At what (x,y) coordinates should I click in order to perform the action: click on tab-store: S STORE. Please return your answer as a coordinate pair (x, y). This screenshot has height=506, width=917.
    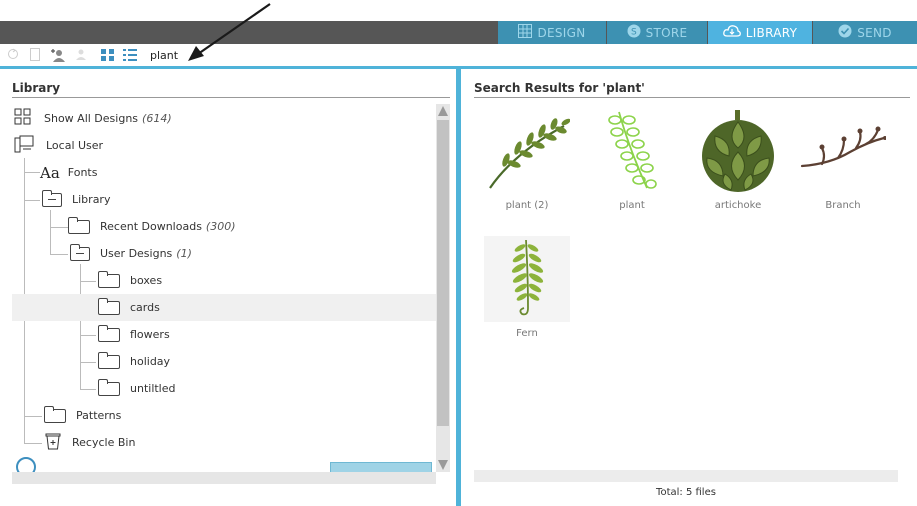
    Looking at the image, I should click on (657, 32).